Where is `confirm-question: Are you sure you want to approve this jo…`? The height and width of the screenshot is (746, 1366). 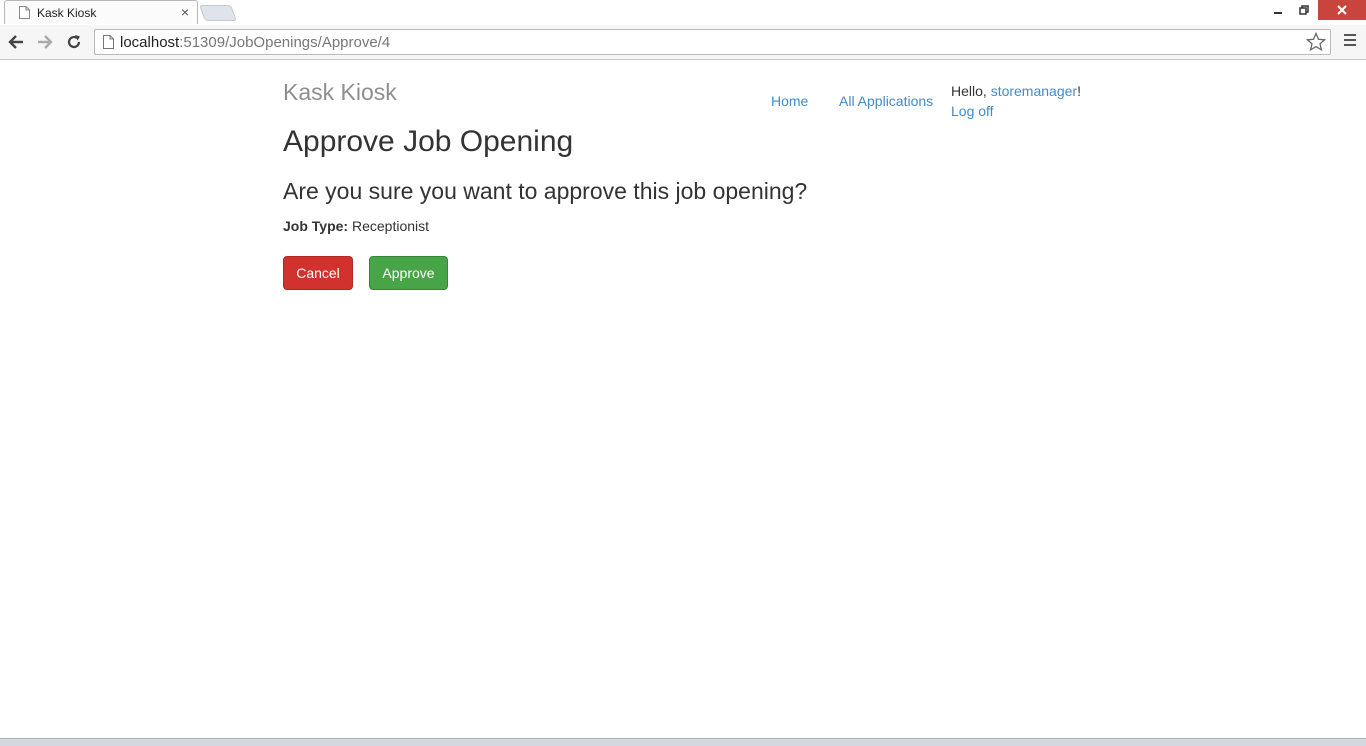 confirm-question: Are you sure you want to approve this jo… is located at coordinates (545, 191).